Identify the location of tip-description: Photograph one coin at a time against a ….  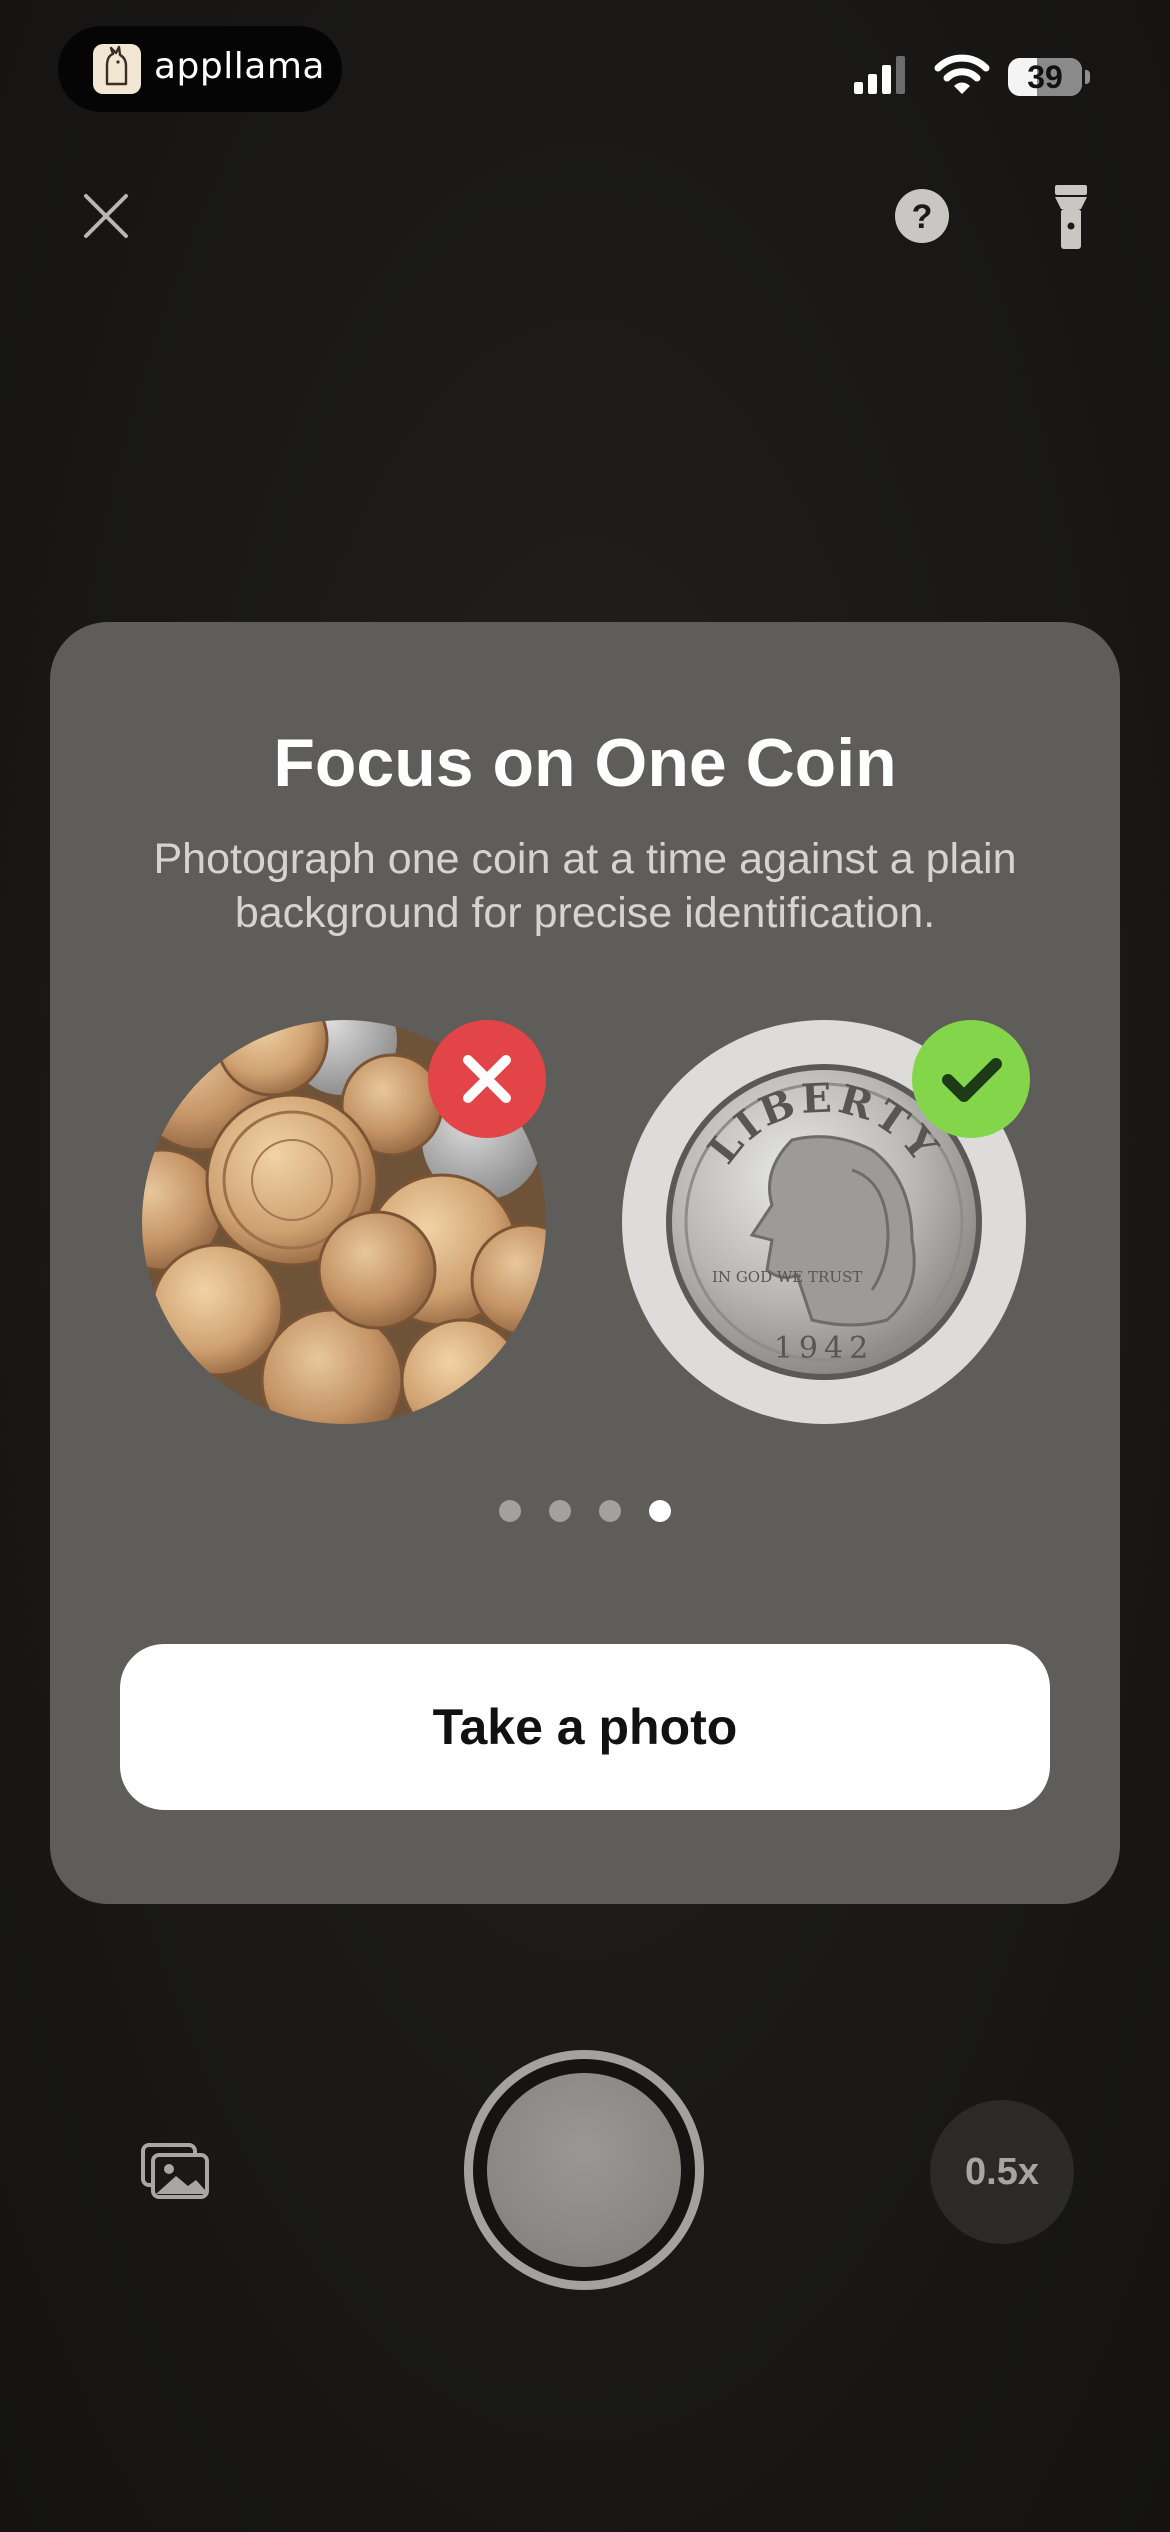
(585, 886).